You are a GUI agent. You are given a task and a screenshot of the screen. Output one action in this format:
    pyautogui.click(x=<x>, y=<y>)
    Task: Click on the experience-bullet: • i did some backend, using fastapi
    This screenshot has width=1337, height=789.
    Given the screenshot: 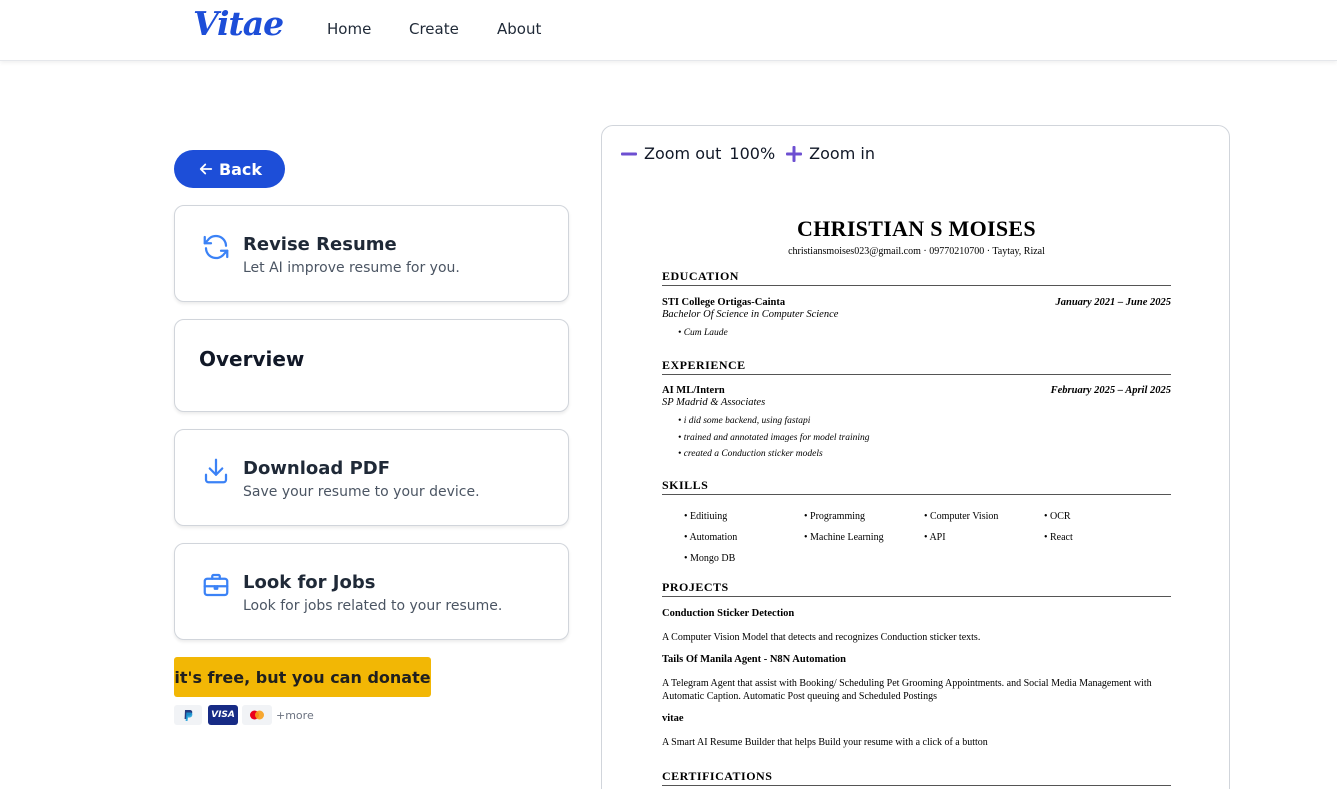 What is the action you would take?
    pyautogui.click(x=744, y=421)
    